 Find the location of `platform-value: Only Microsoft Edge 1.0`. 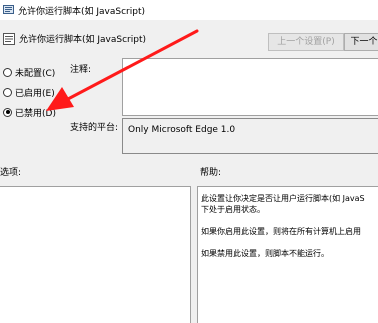

platform-value: Only Microsoft Edge 1.0 is located at coordinates (182, 130).